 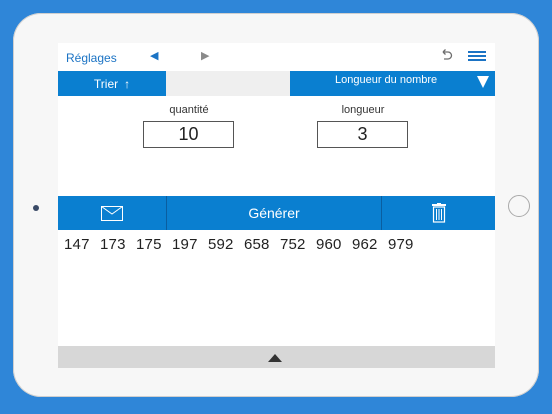 What do you see at coordinates (483, 82) in the screenshot?
I see `triangle-down-icon` at bounding box center [483, 82].